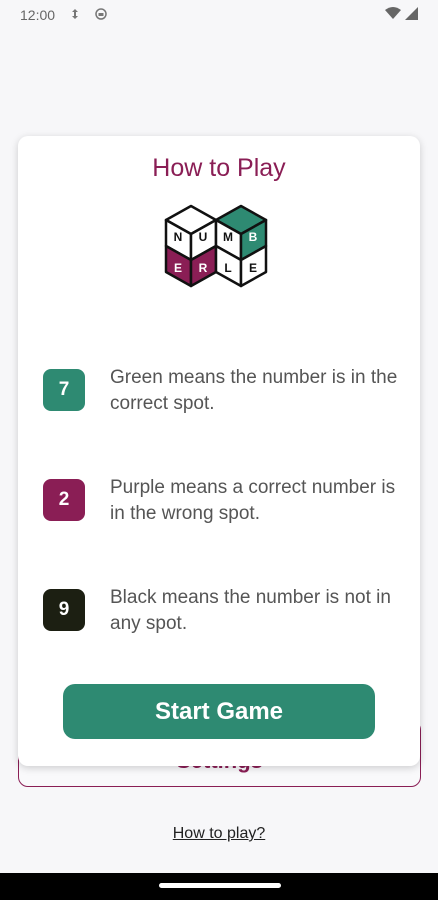 Image resolution: width=438 pixels, height=900 pixels. I want to click on green-tile: 7, so click(64, 390).